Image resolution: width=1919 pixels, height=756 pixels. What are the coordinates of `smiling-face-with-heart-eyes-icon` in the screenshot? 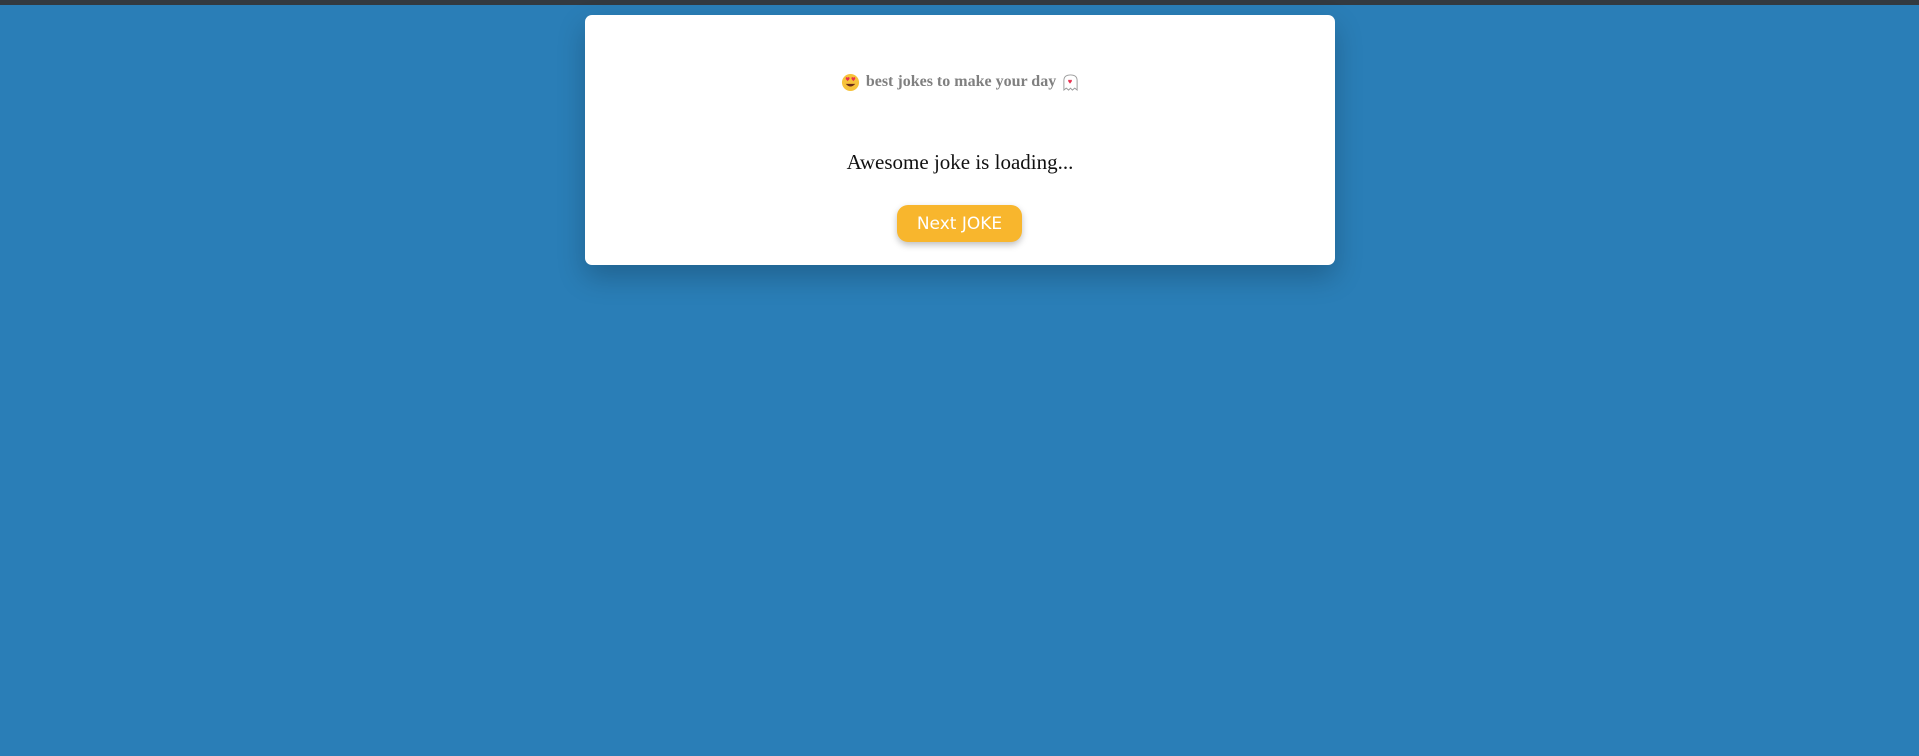 It's located at (850, 82).